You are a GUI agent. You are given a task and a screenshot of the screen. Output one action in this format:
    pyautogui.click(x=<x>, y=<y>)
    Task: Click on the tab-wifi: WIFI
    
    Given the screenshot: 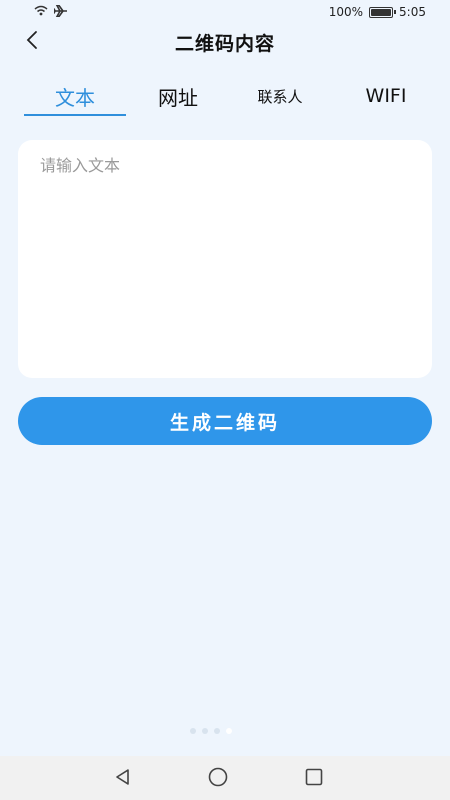 What is the action you would take?
    pyautogui.click(x=386, y=96)
    